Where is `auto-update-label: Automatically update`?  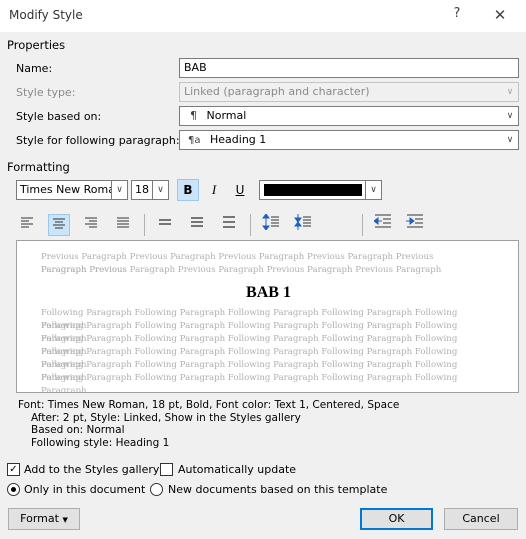
auto-update-label: Automatically update is located at coordinates (237, 469).